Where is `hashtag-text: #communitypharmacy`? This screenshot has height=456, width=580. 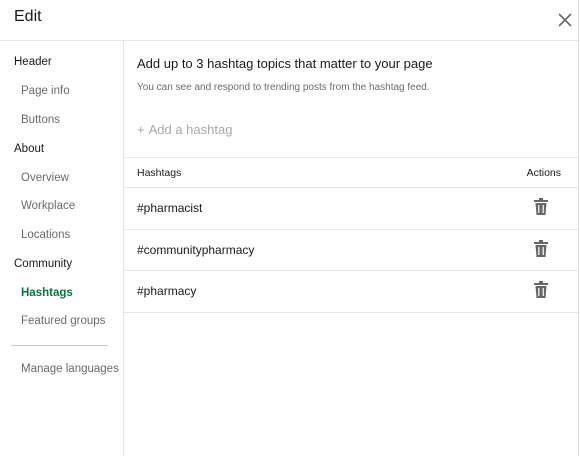 hashtag-text: #communitypharmacy is located at coordinates (196, 249).